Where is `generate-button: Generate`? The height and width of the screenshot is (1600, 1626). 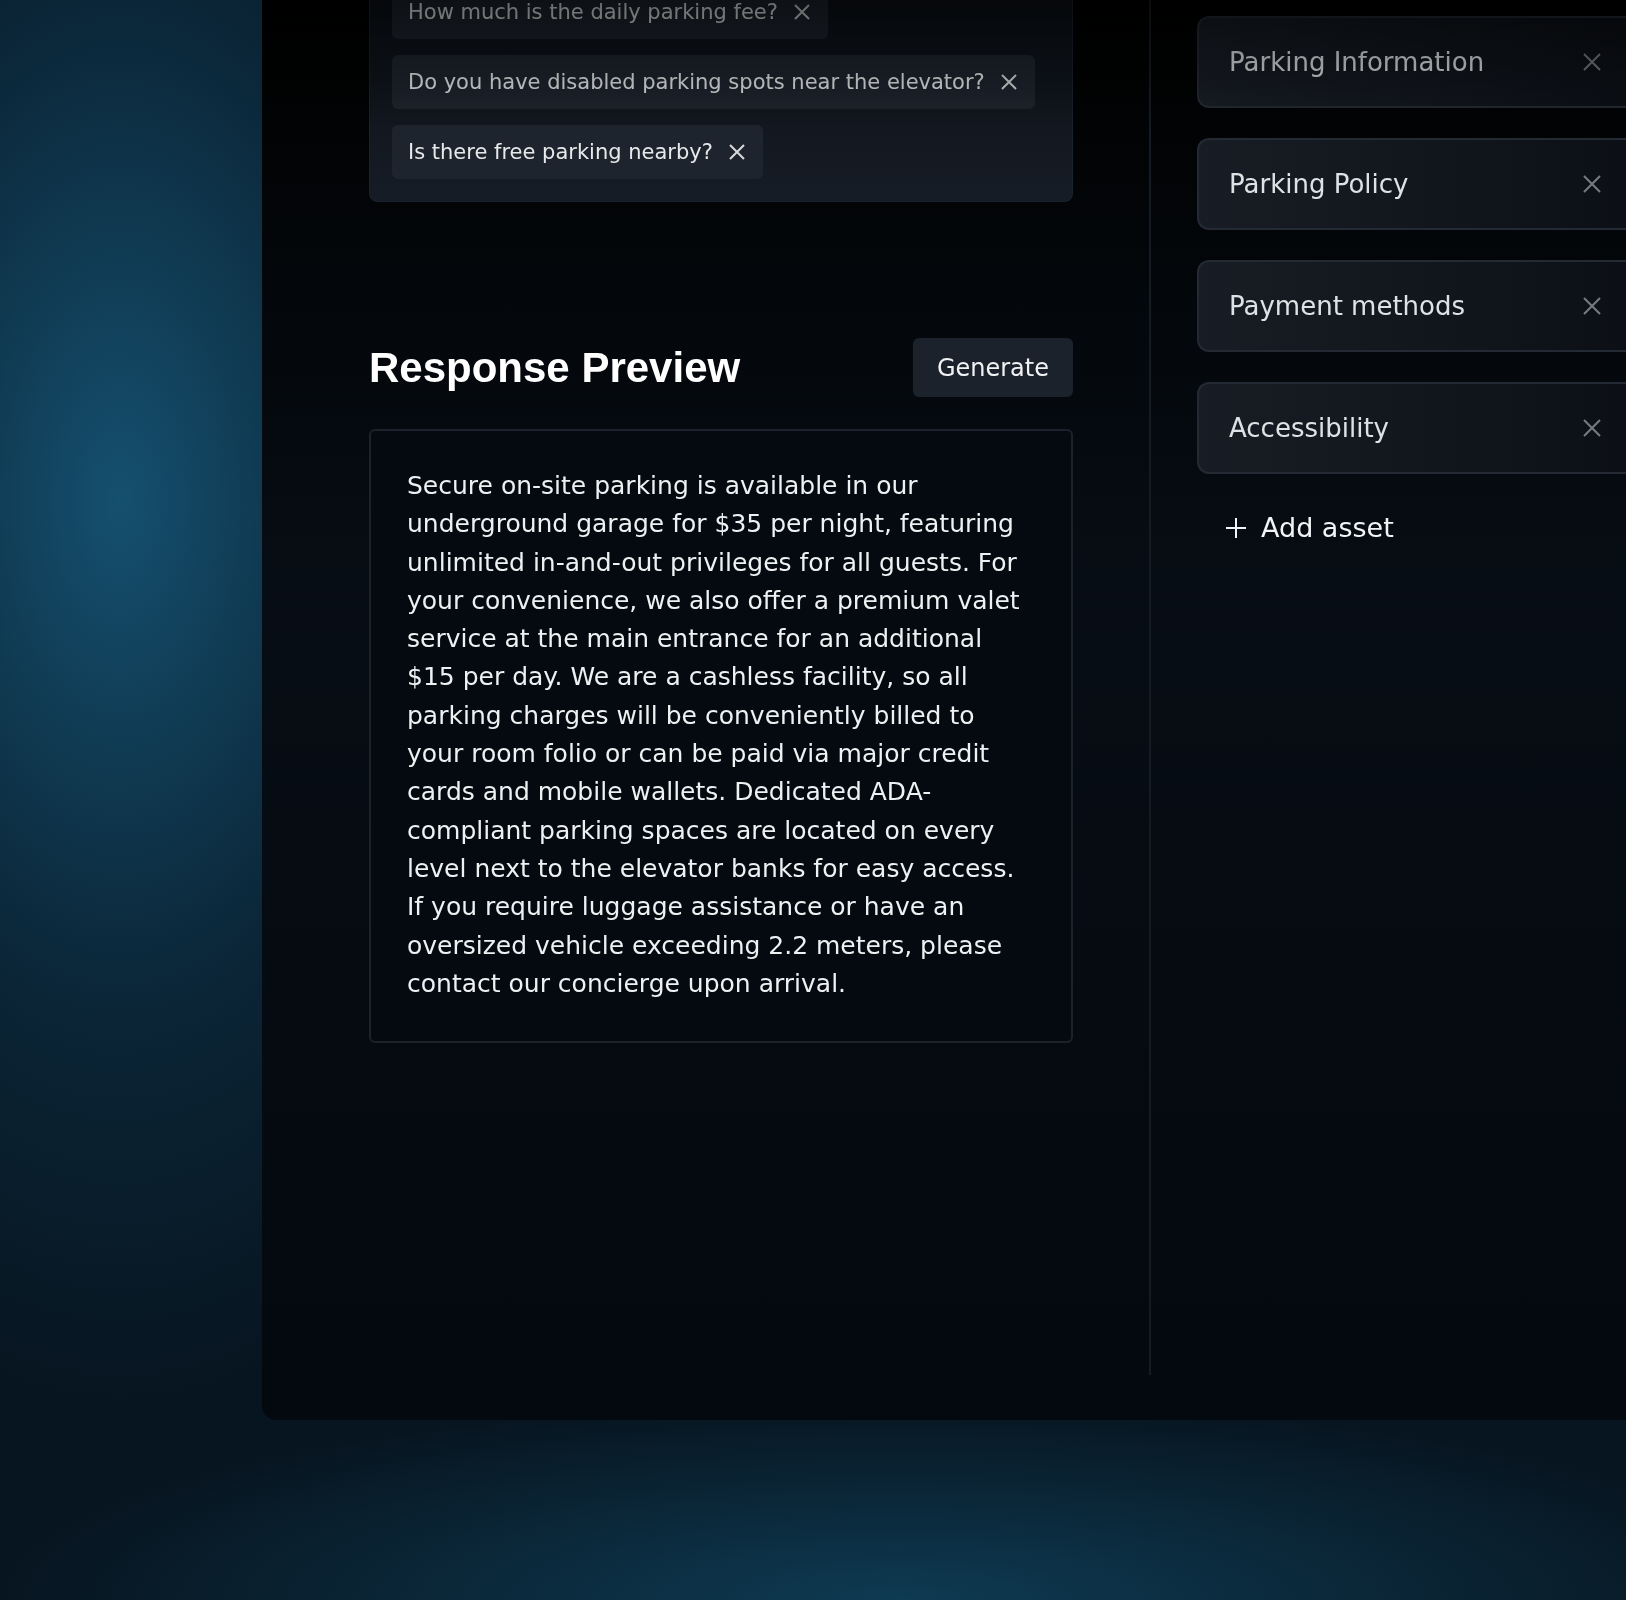
generate-button: Generate is located at coordinates (992, 367).